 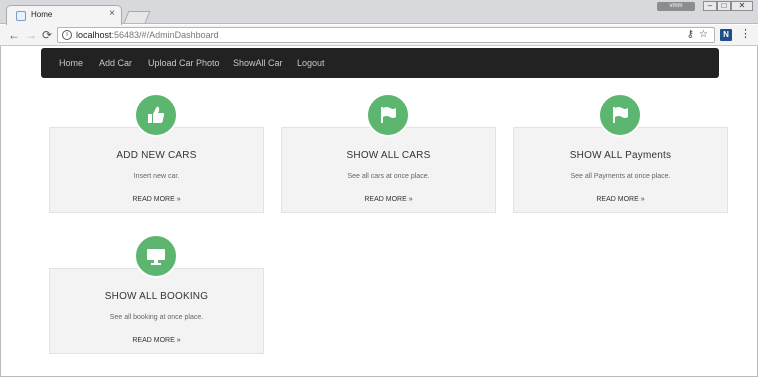 I want to click on url-text: localhost:56483/#/AdminDashboard, so click(x=147, y=35).